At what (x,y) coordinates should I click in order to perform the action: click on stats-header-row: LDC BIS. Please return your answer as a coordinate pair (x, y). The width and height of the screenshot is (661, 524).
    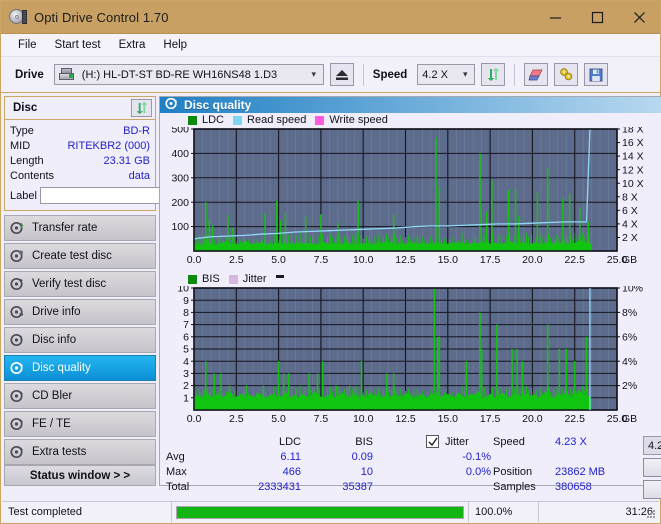
    Looking at the image, I should click on (269, 442).